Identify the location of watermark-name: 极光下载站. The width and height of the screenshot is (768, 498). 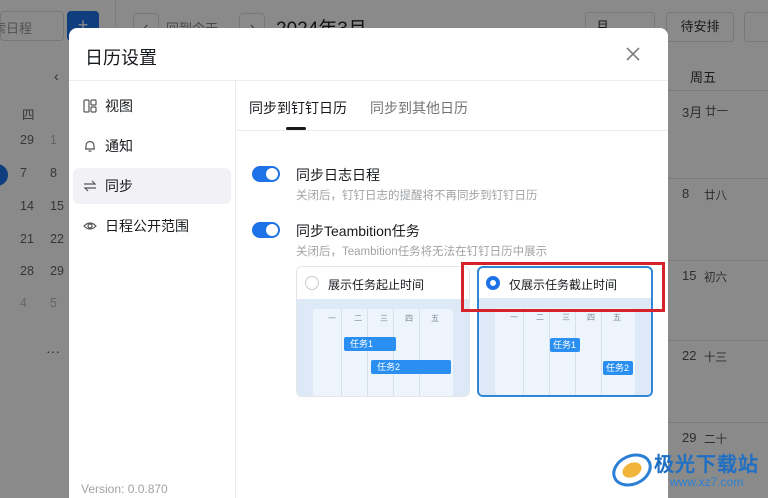
(706, 465).